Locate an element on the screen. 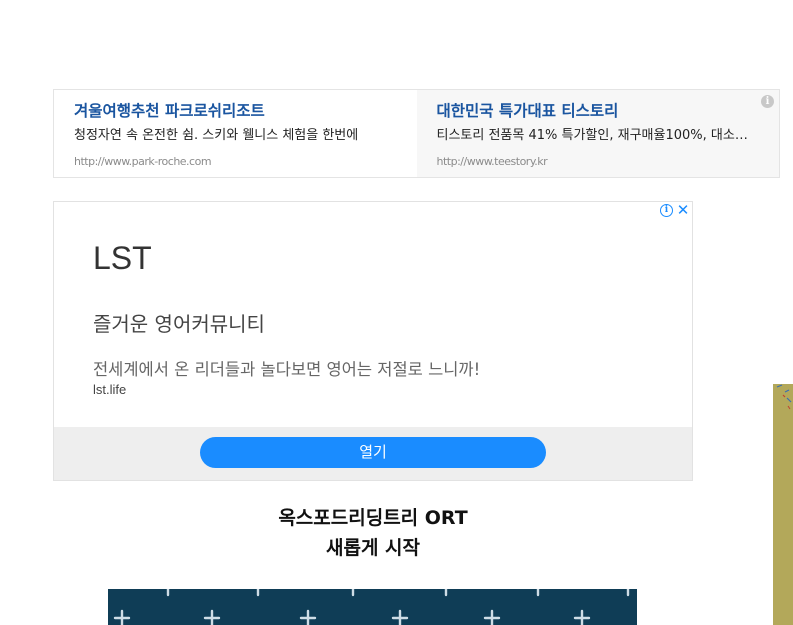 The width and height of the screenshot is (793, 625). close-icon: ✕ is located at coordinates (683, 210).